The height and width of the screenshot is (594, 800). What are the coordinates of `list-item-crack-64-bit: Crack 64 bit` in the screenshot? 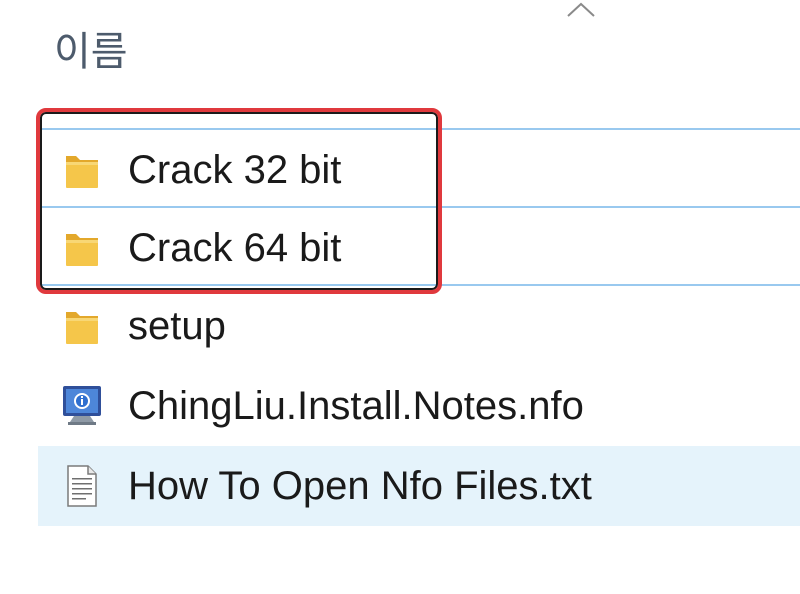 It's located at (419, 246).